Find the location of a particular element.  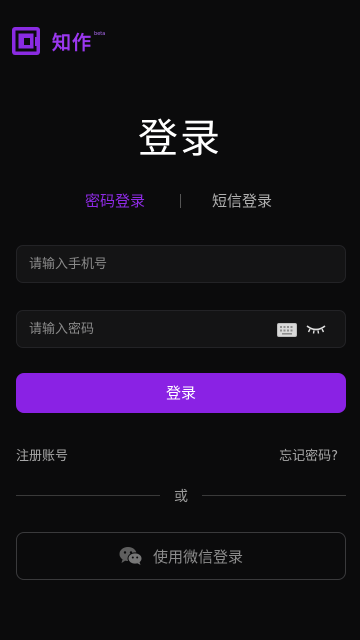

register-link: 注册账号 is located at coordinates (42, 454).